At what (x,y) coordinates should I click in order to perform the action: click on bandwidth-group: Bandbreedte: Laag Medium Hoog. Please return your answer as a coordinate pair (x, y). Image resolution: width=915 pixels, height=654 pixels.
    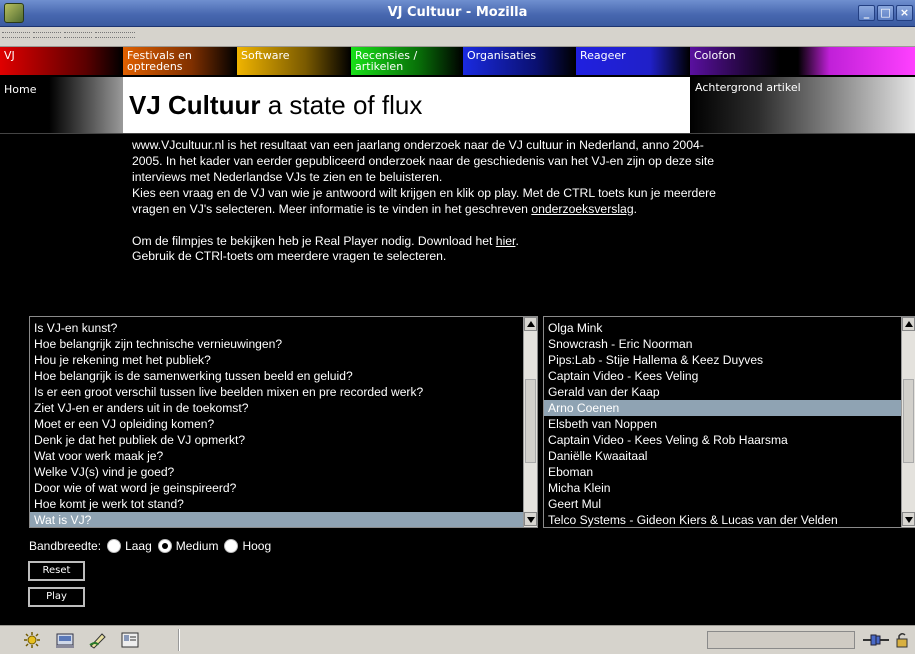
    Looking at the image, I should click on (150, 546).